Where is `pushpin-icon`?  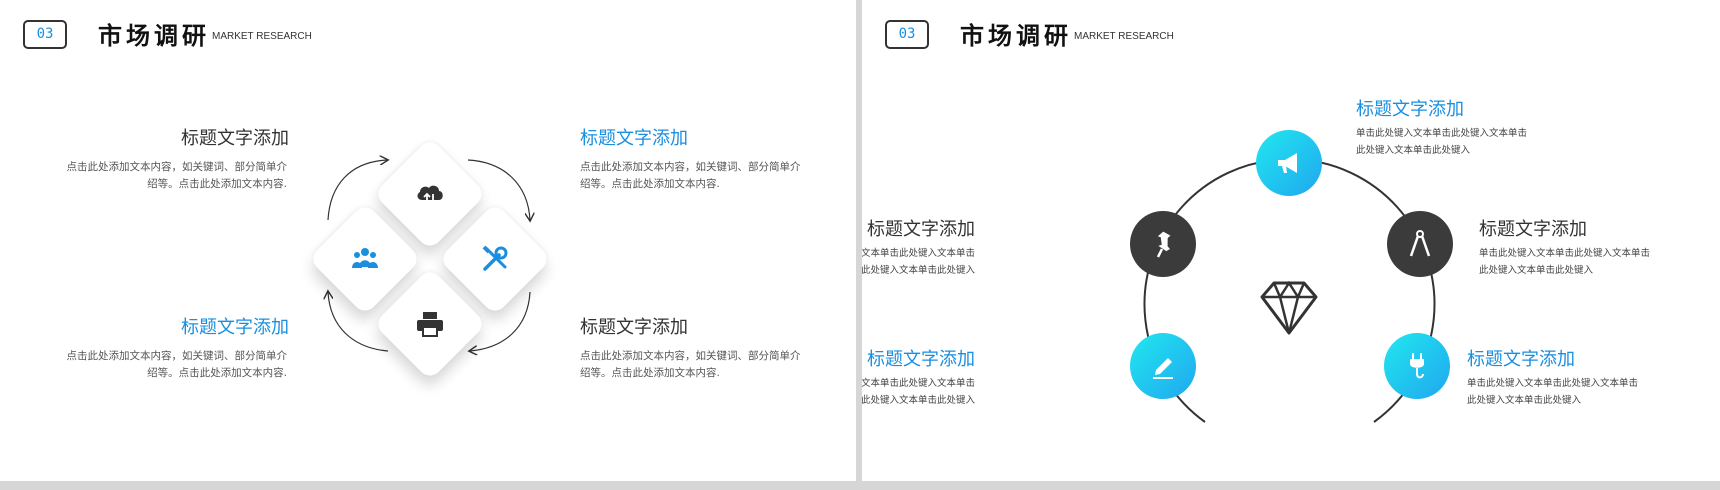
pushpin-icon is located at coordinates (1163, 244).